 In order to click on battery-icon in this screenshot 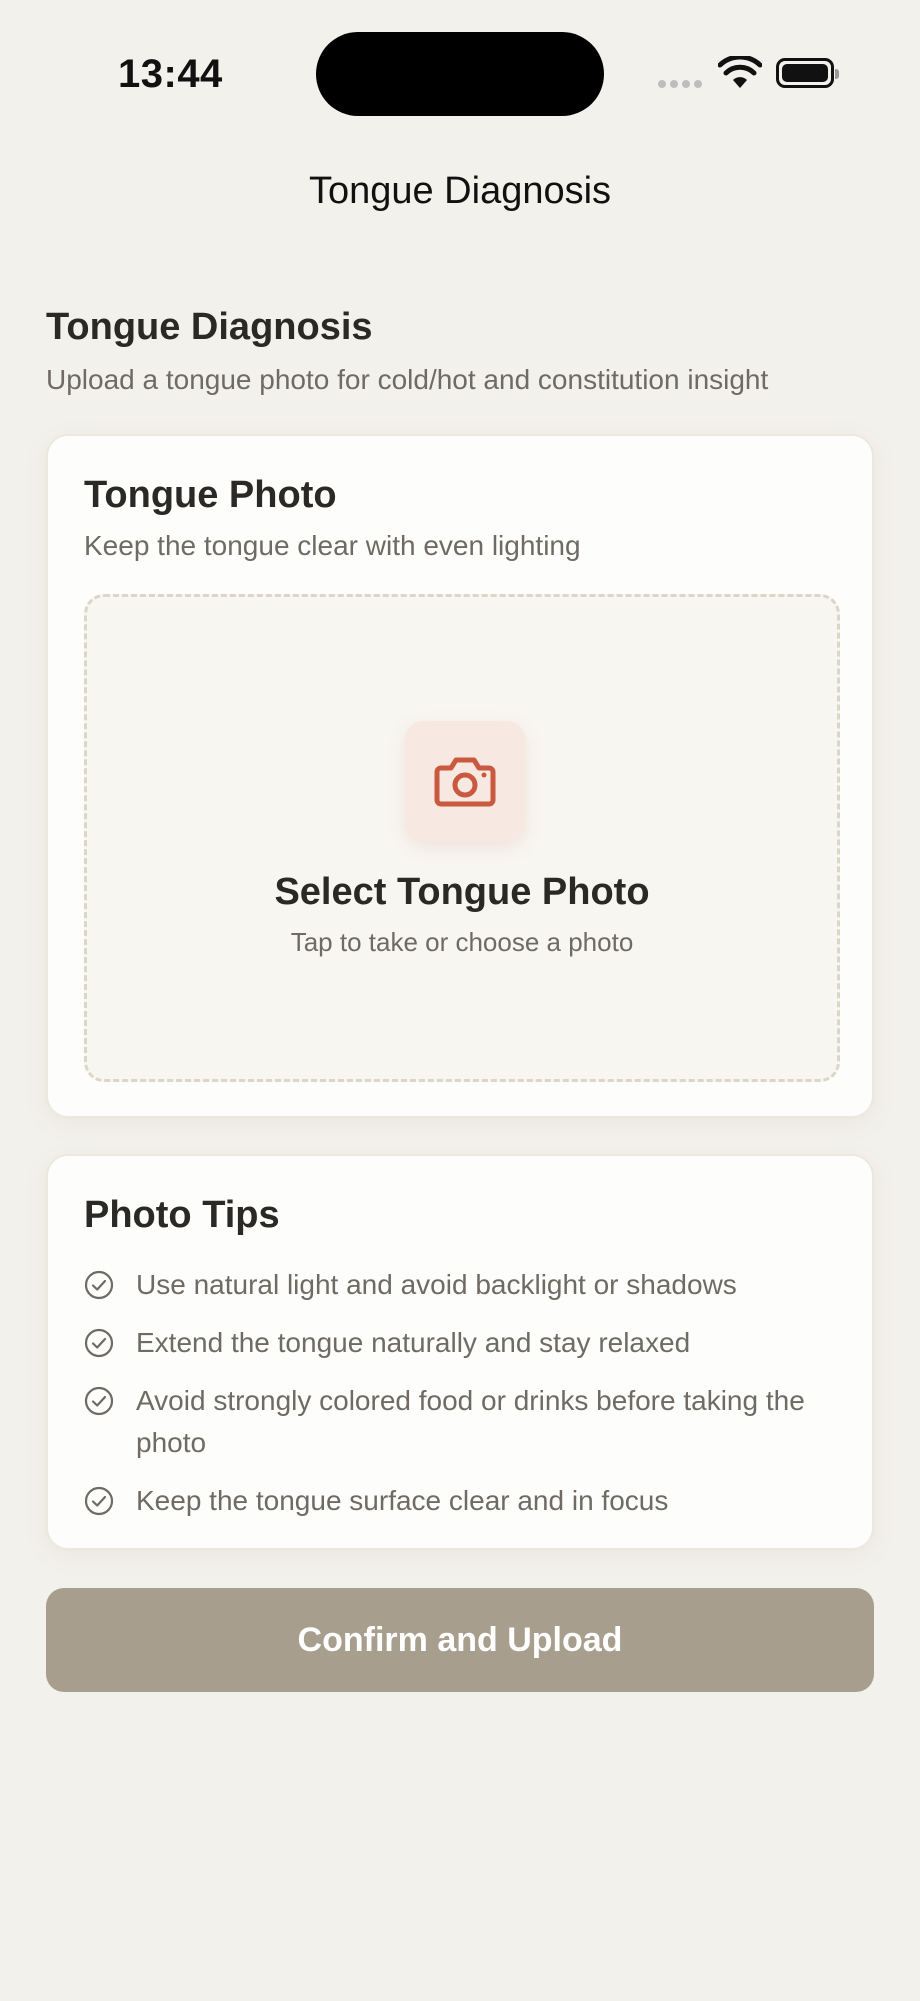, I will do `click(807, 73)`.